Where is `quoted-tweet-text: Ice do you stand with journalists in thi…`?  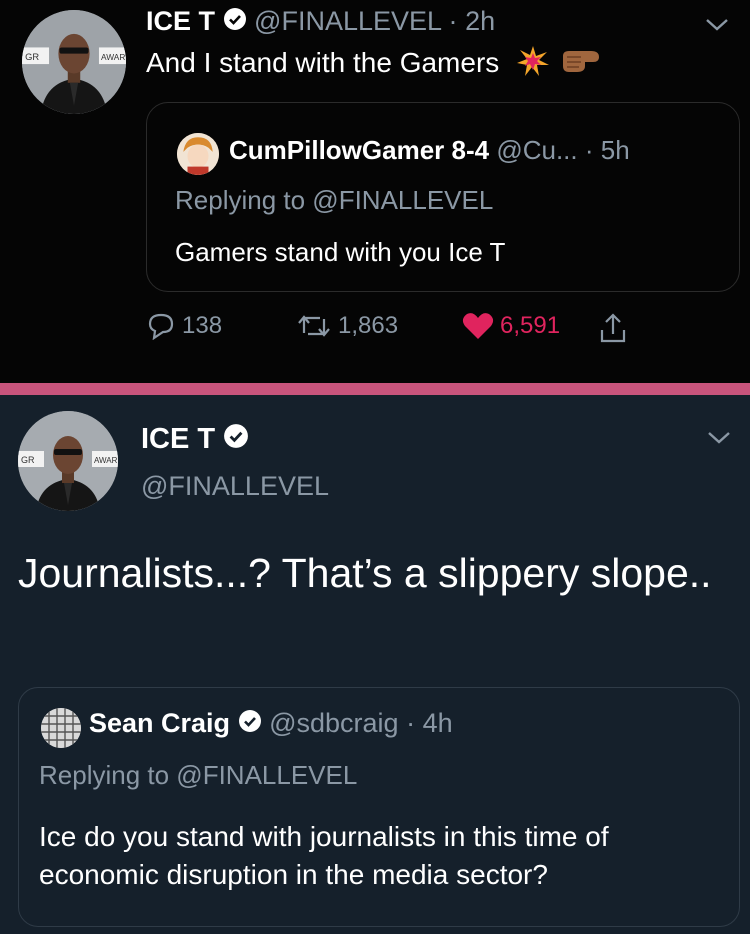 quoted-tweet-text: Ice do you stand with journalists in thi… is located at coordinates (324, 855).